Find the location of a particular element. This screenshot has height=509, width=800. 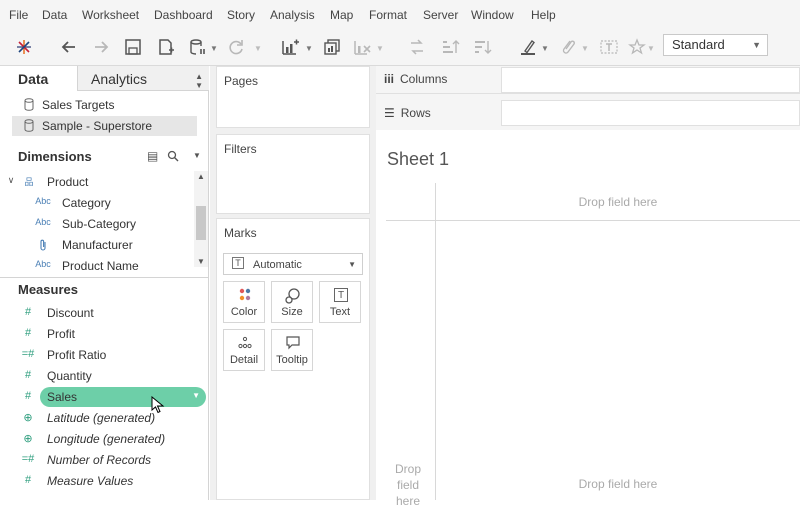

field-label: Manufacturer is located at coordinates (97, 245).